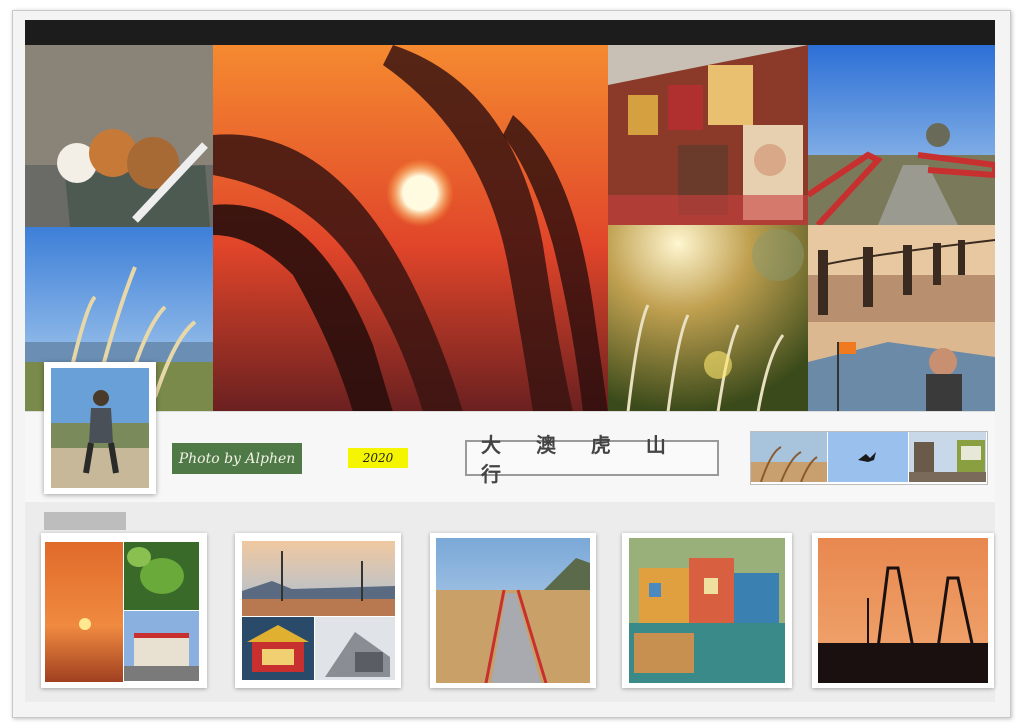 This screenshot has height=724, width=1024. I want to click on photographer-photo, so click(100, 428).